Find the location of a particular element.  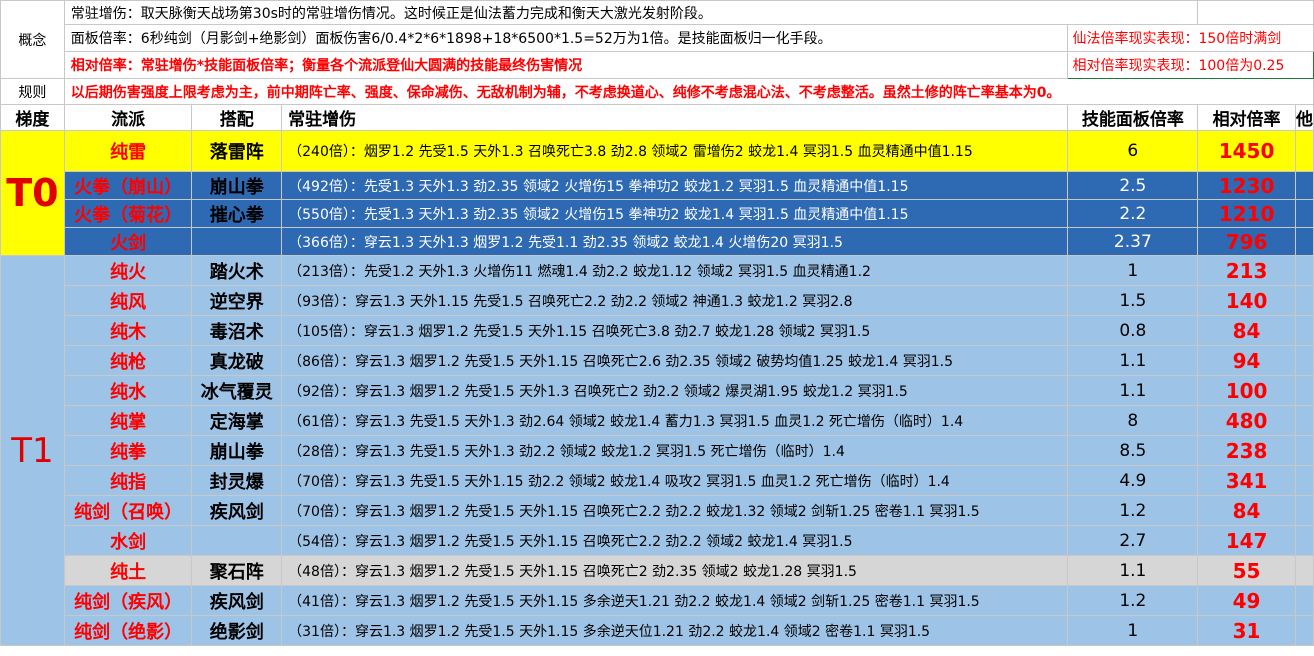

header-extra: 他 is located at coordinates (1304, 117).